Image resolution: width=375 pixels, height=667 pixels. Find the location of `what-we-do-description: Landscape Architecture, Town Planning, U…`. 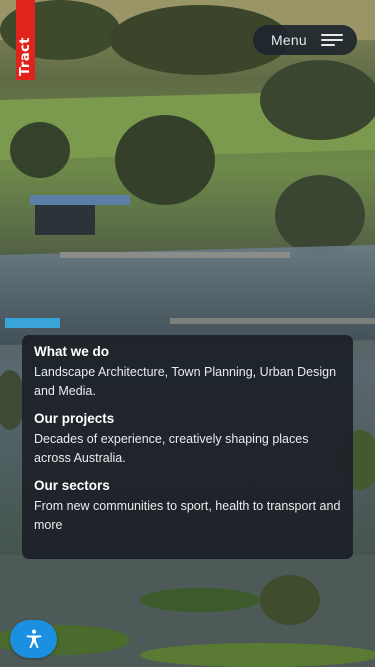

what-we-do-description: Landscape Architecture, Town Planning, U… is located at coordinates (185, 381).